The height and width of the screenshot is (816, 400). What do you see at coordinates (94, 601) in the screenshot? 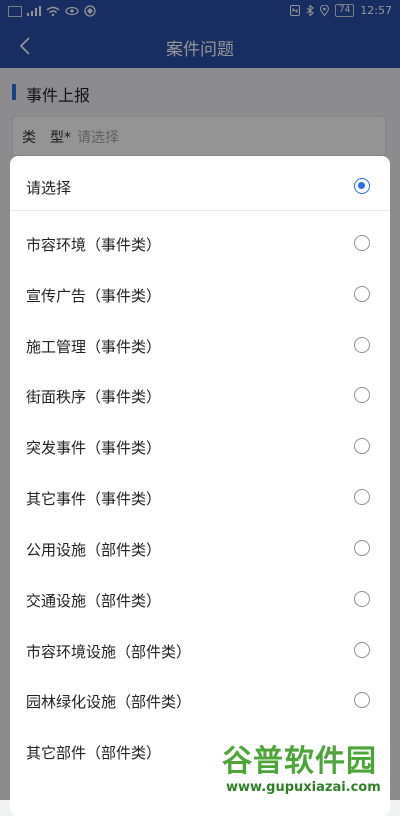
I see `option-label: 交通设施（部件类）` at bounding box center [94, 601].